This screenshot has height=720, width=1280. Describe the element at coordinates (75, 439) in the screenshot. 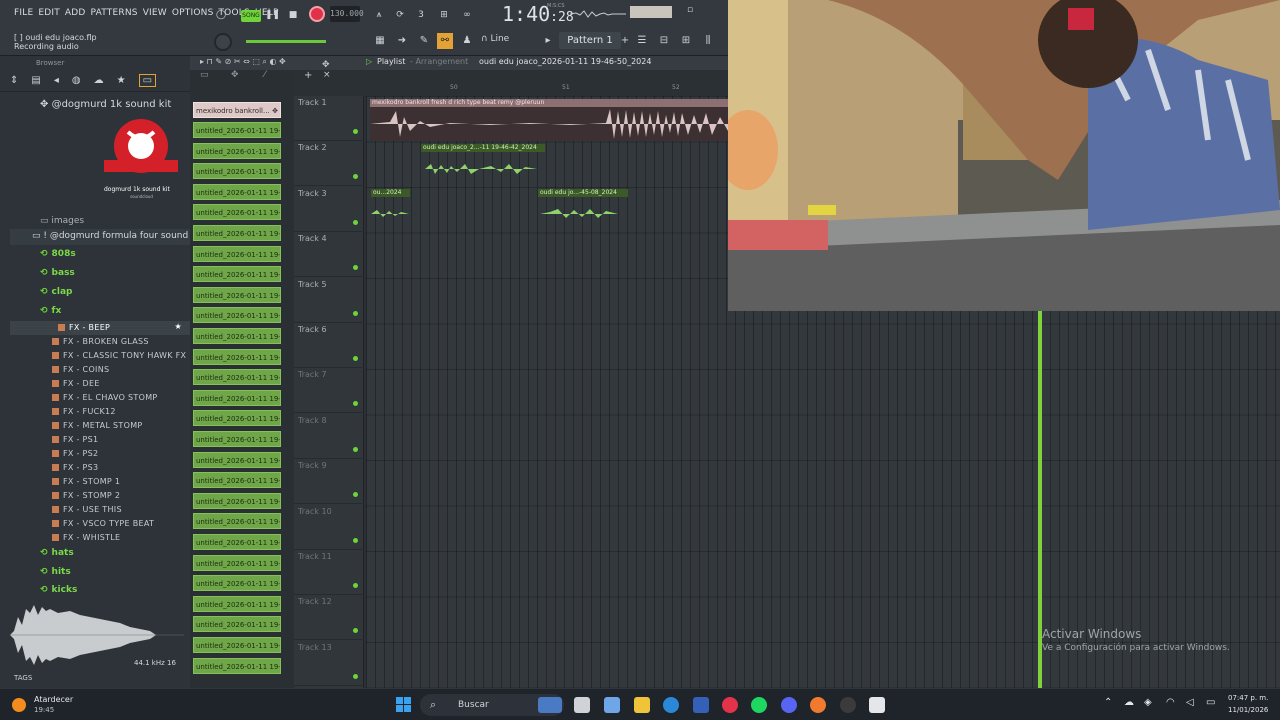

I see `fx-item: FX - PS1` at that location.